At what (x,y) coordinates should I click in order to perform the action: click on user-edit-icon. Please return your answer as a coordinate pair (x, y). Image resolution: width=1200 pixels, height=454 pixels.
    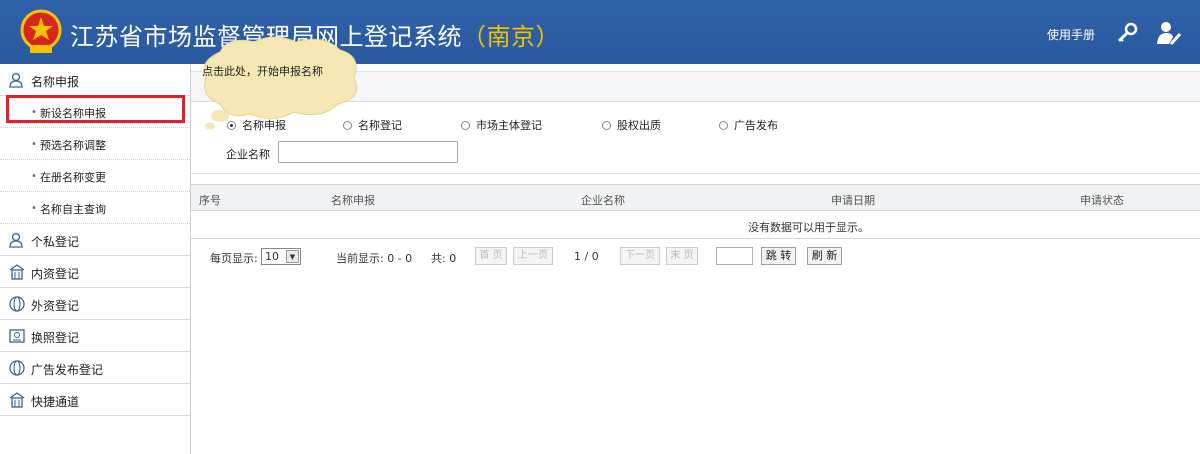
    Looking at the image, I should click on (1169, 33).